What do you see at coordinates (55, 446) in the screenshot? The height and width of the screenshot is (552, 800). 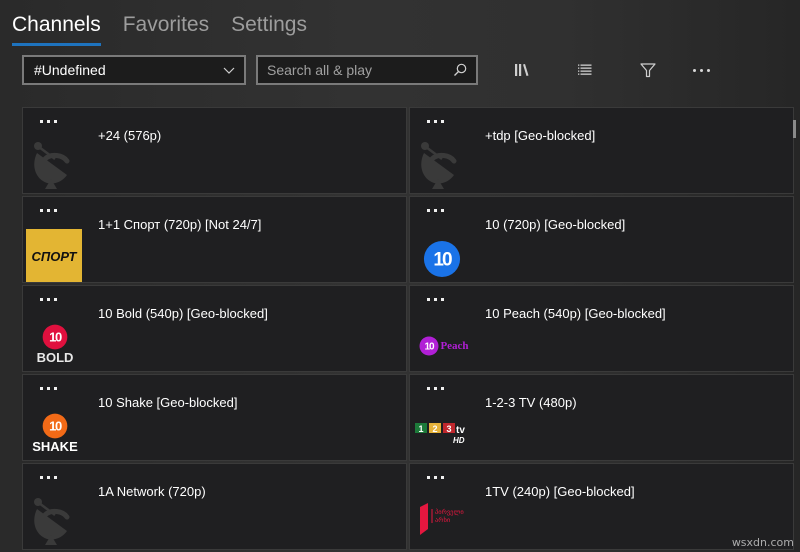 I see `channel-logo-text: SHAKE` at bounding box center [55, 446].